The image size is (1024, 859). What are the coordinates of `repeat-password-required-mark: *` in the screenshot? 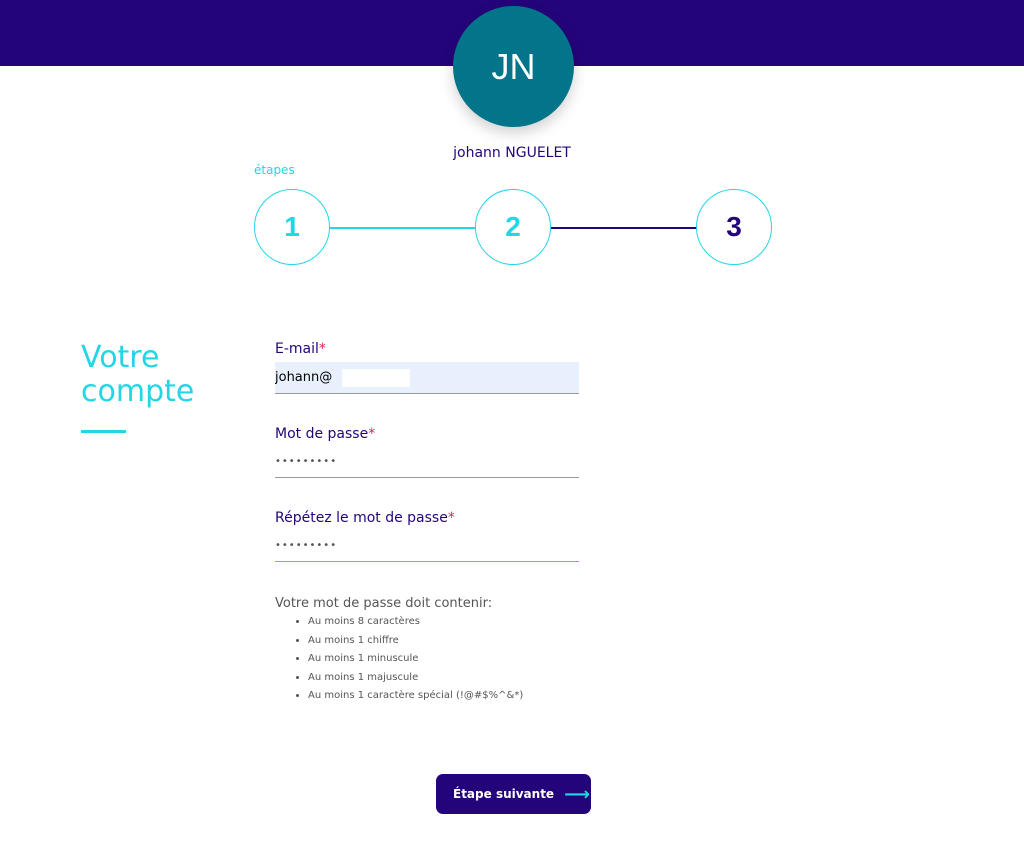 It's located at (451, 518).